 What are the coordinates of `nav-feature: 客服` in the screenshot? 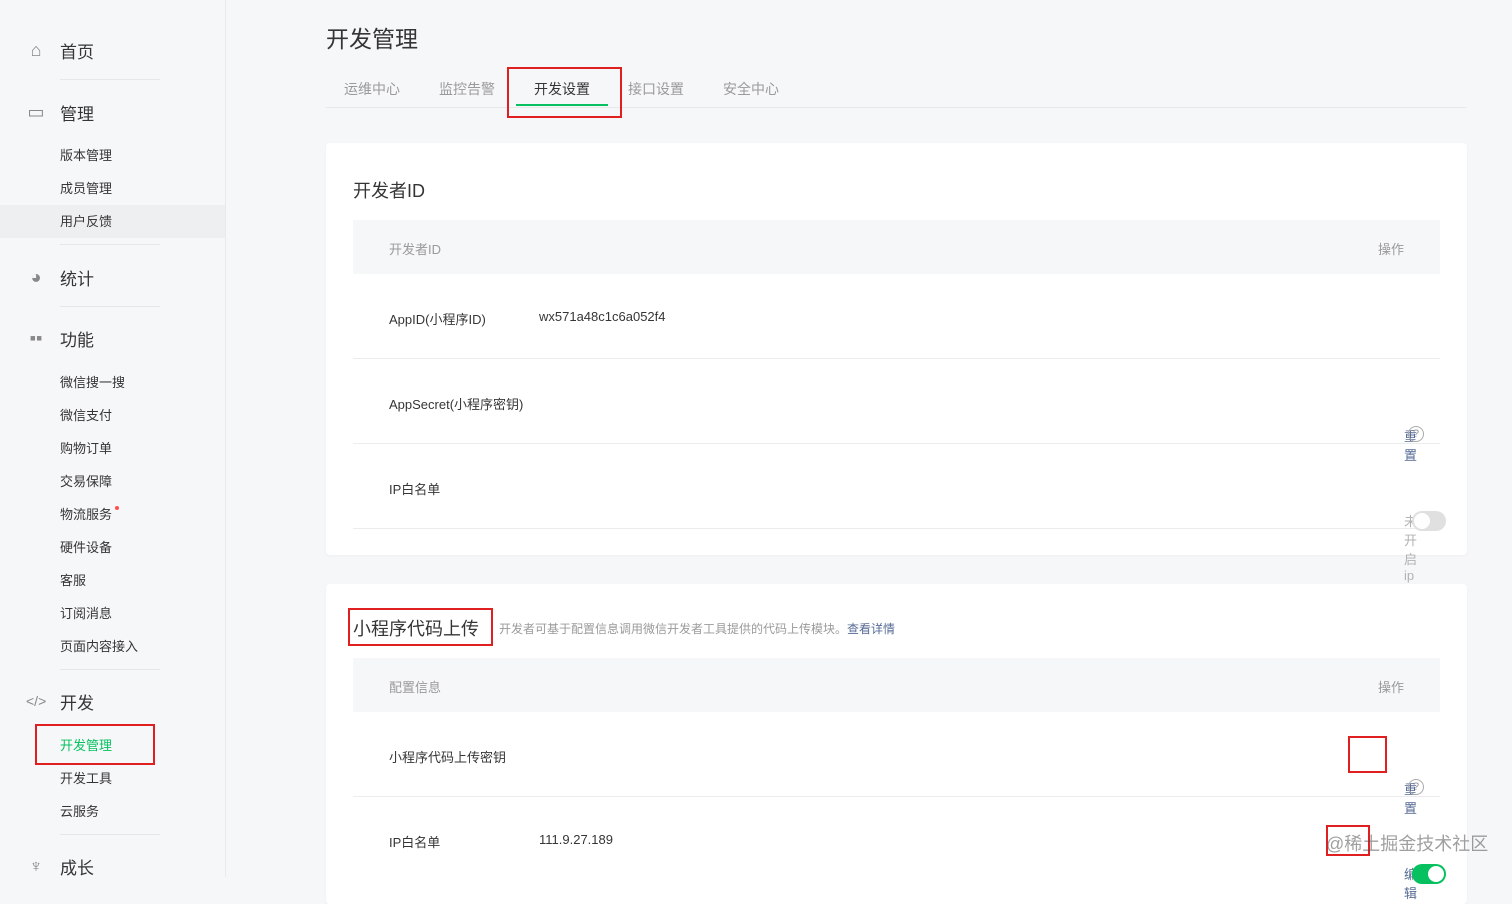 It's located at (112, 580).